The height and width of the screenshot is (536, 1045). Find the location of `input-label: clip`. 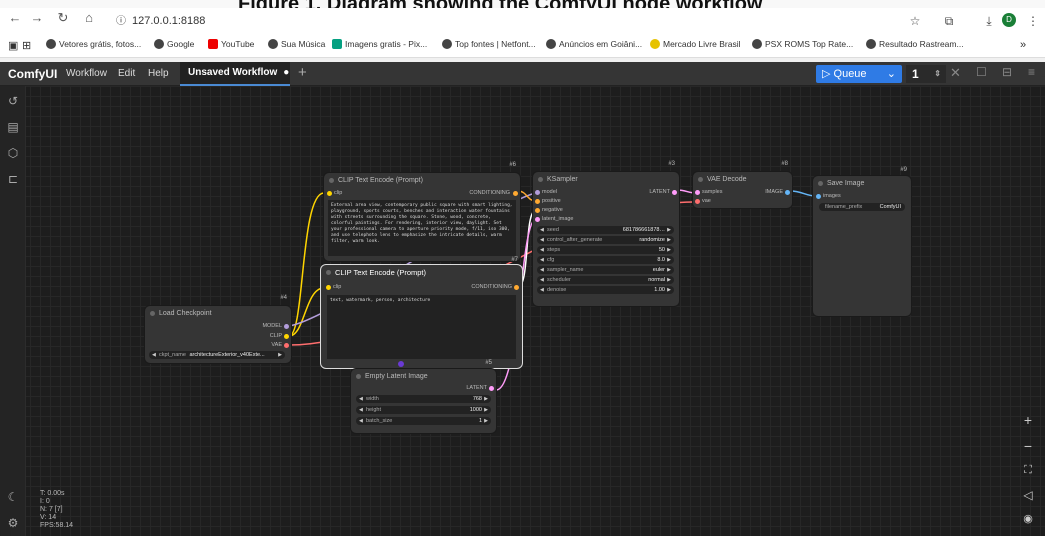

input-label: clip is located at coordinates (337, 287).